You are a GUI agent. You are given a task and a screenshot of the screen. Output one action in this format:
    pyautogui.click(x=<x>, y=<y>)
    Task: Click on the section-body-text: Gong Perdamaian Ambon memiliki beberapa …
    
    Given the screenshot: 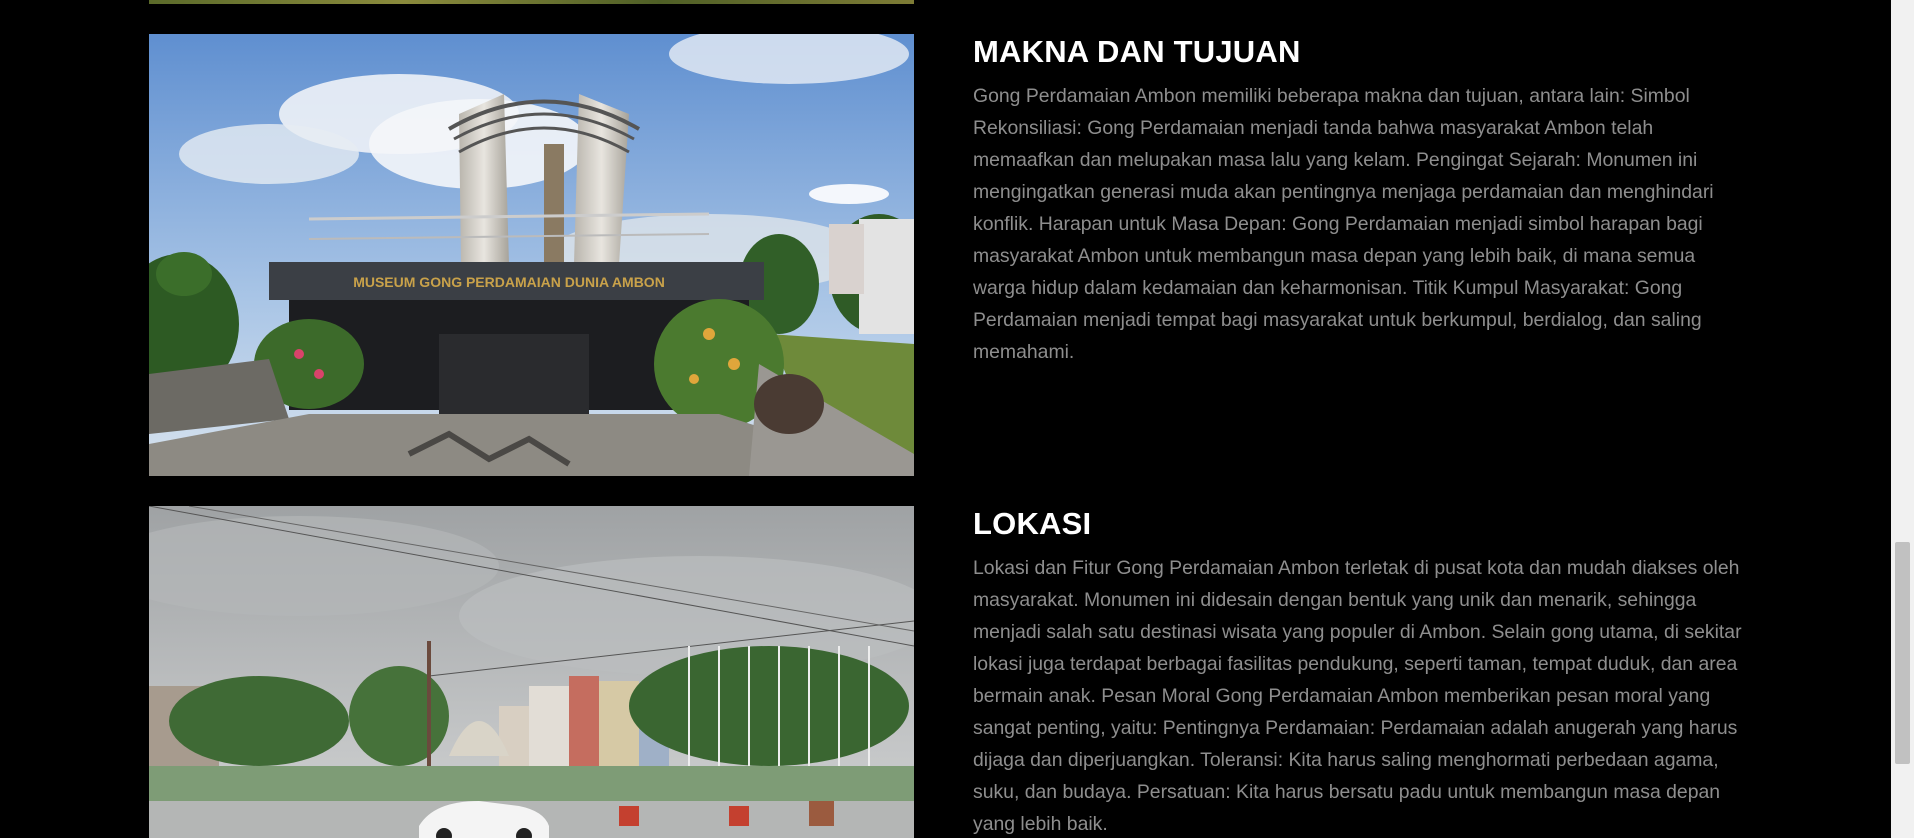 What is the action you would take?
    pyautogui.click(x=1343, y=224)
    